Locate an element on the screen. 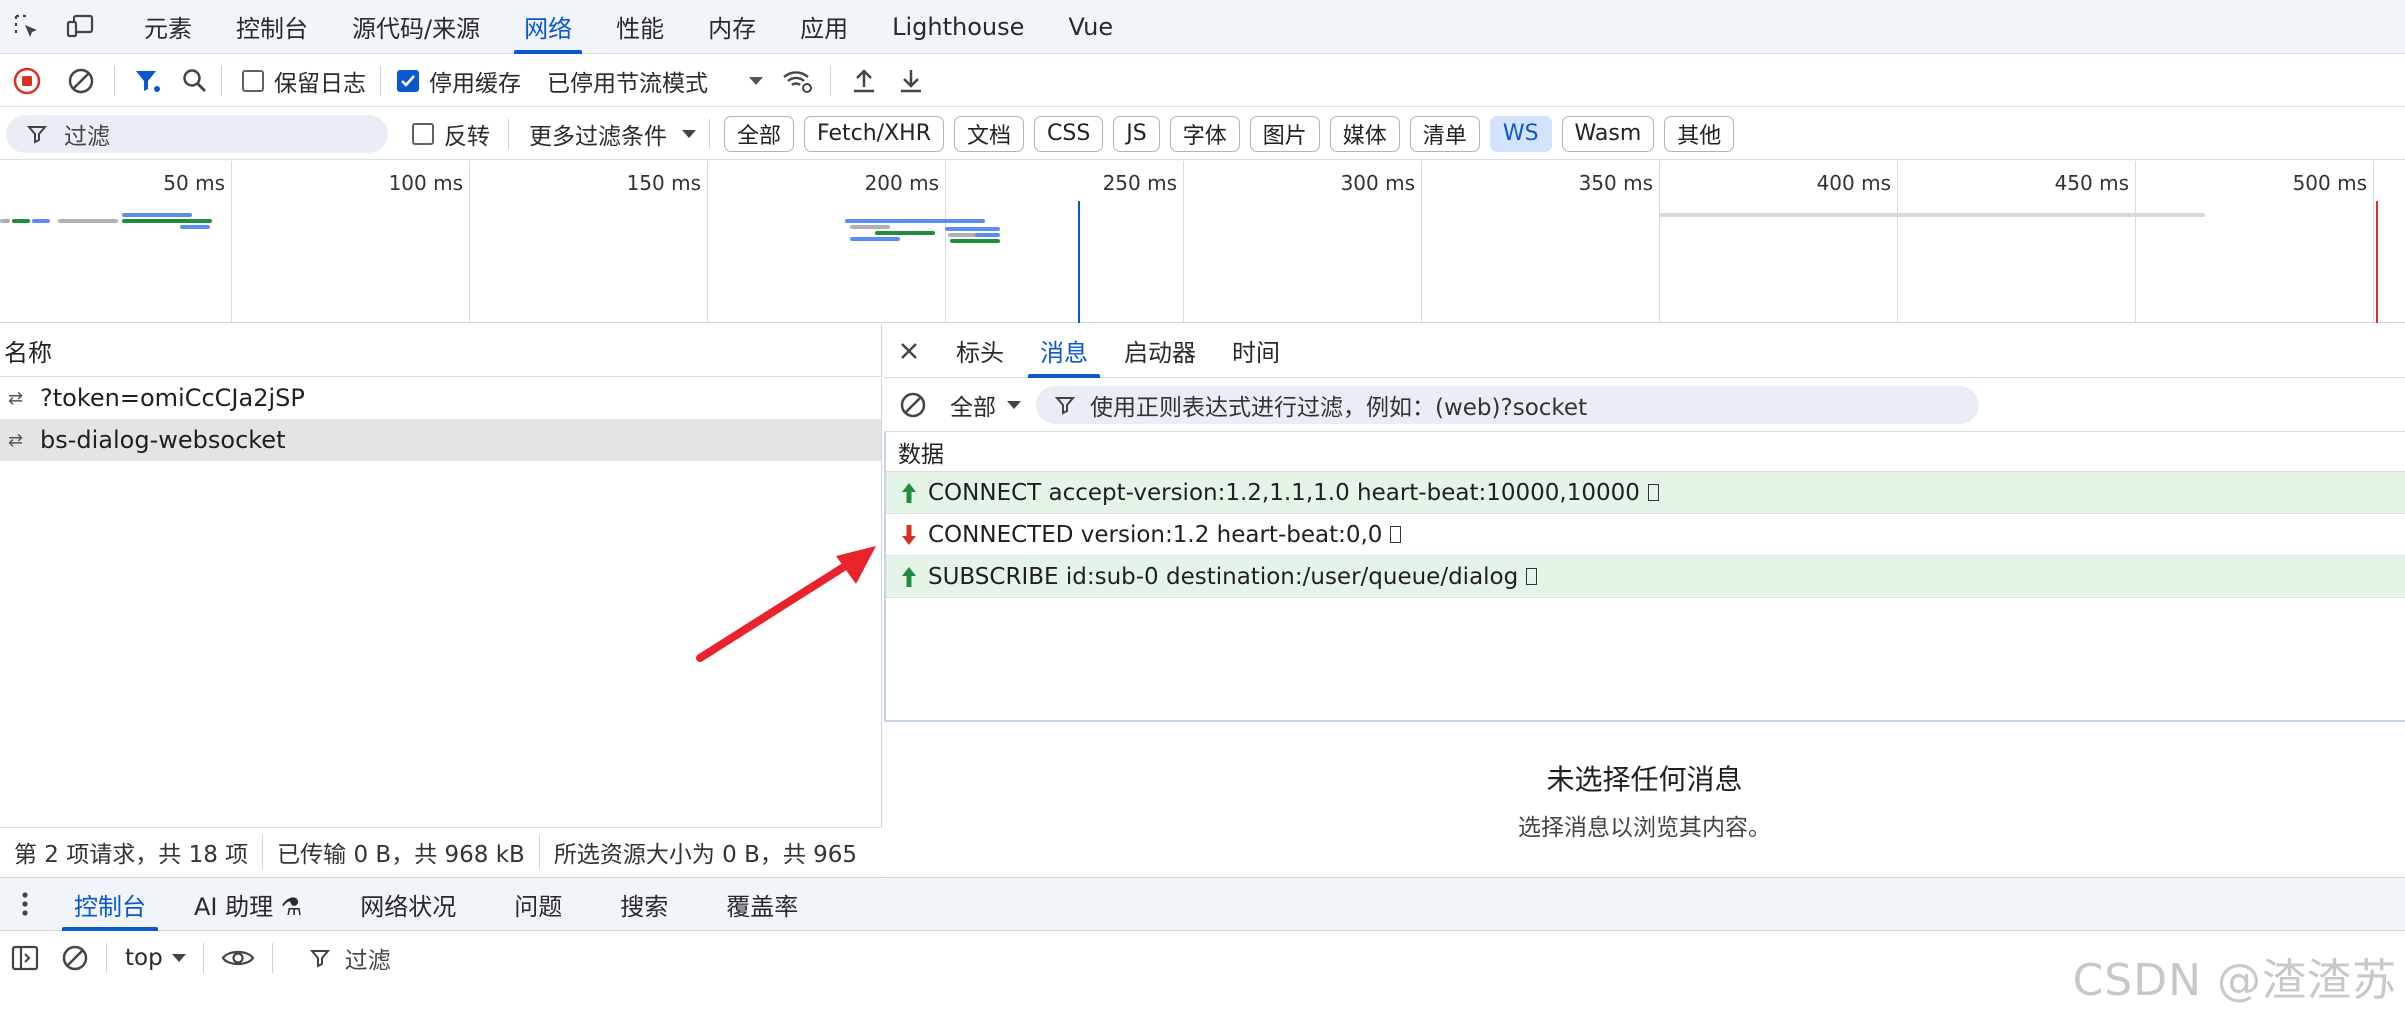 The image size is (2405, 1014). tab-timing: 时间 is located at coordinates (1256, 351).